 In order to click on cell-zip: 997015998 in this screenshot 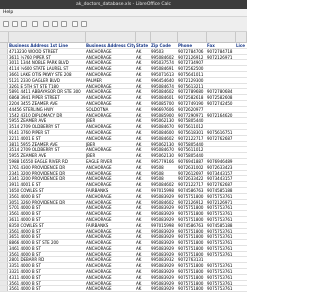, I will do `click(164, 225)`.